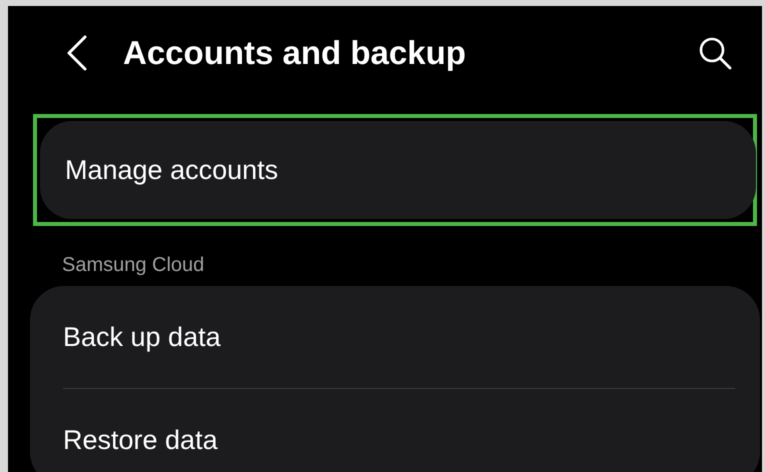  What do you see at coordinates (133, 265) in the screenshot?
I see `section-header: Samsung Cloud` at bounding box center [133, 265].